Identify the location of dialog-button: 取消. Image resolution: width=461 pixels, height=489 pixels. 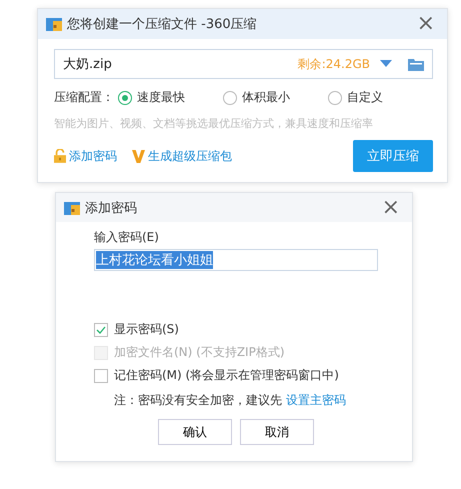
(277, 432).